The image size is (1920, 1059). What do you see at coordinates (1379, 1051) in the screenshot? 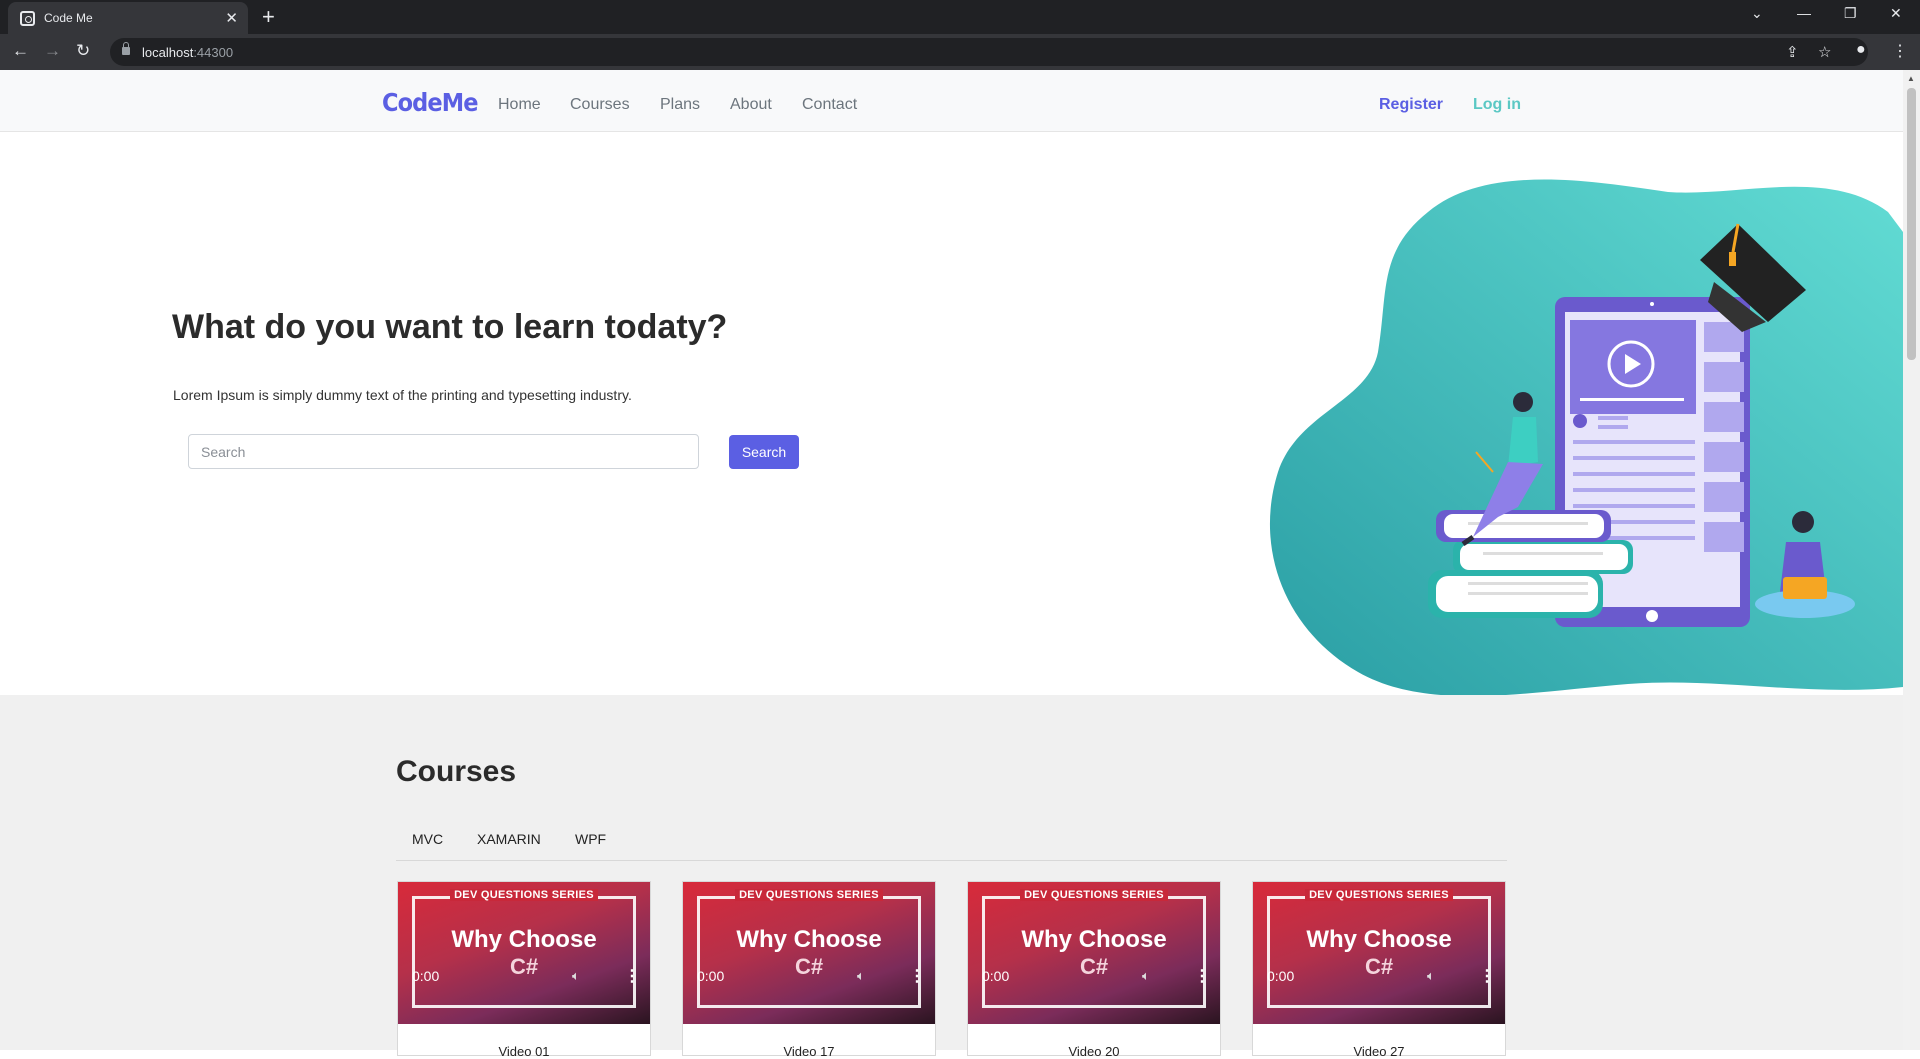
I see `video-title: Video 27` at bounding box center [1379, 1051].